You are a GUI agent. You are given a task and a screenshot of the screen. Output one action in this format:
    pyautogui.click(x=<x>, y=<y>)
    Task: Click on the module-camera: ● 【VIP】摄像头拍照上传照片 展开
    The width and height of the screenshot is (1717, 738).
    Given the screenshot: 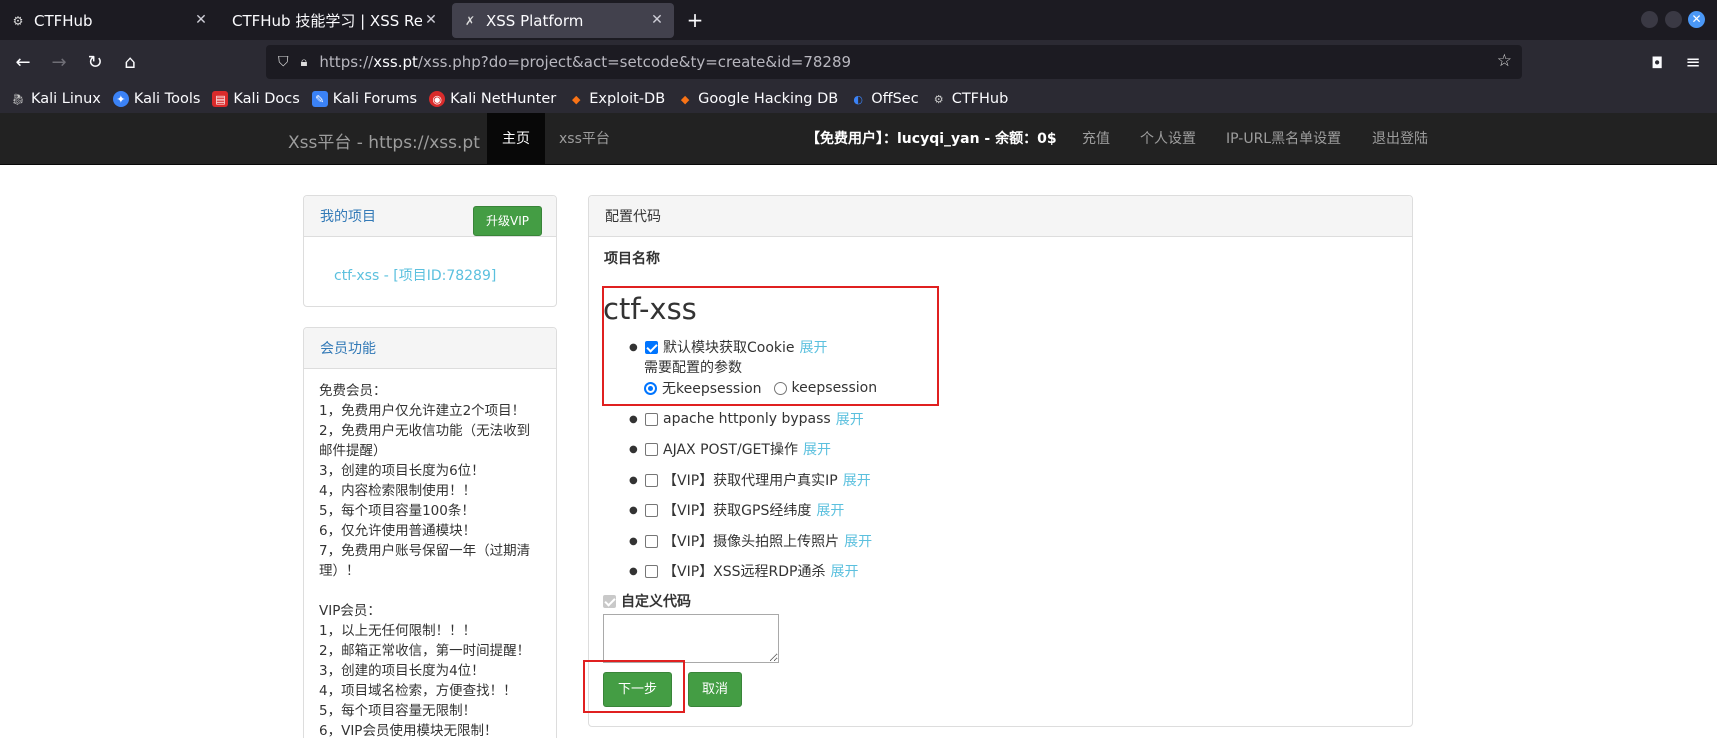 What is the action you would take?
    pyautogui.click(x=750, y=541)
    